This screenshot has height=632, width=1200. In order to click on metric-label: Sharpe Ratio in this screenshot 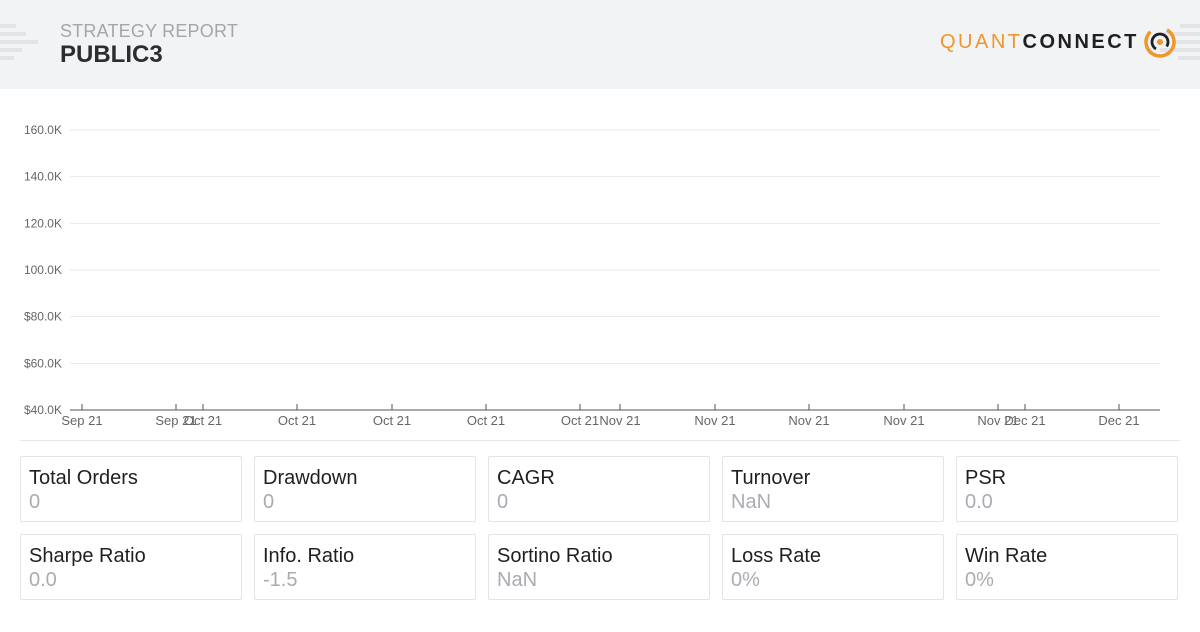, I will do `click(87, 556)`.